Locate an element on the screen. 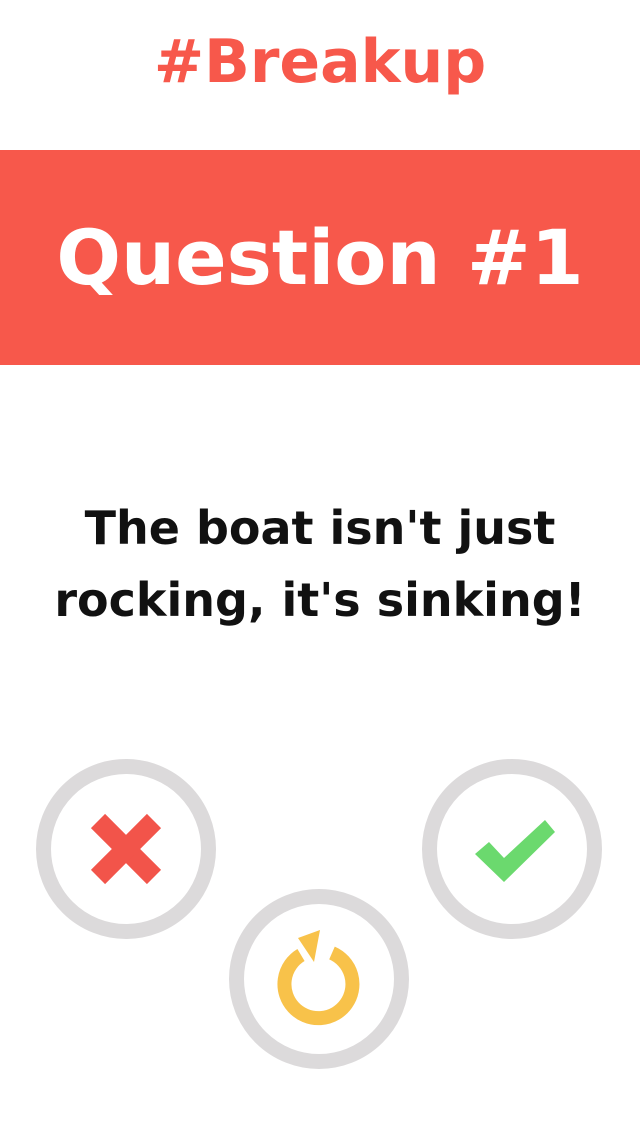  app-title: #Breakup is located at coordinates (320, 62).